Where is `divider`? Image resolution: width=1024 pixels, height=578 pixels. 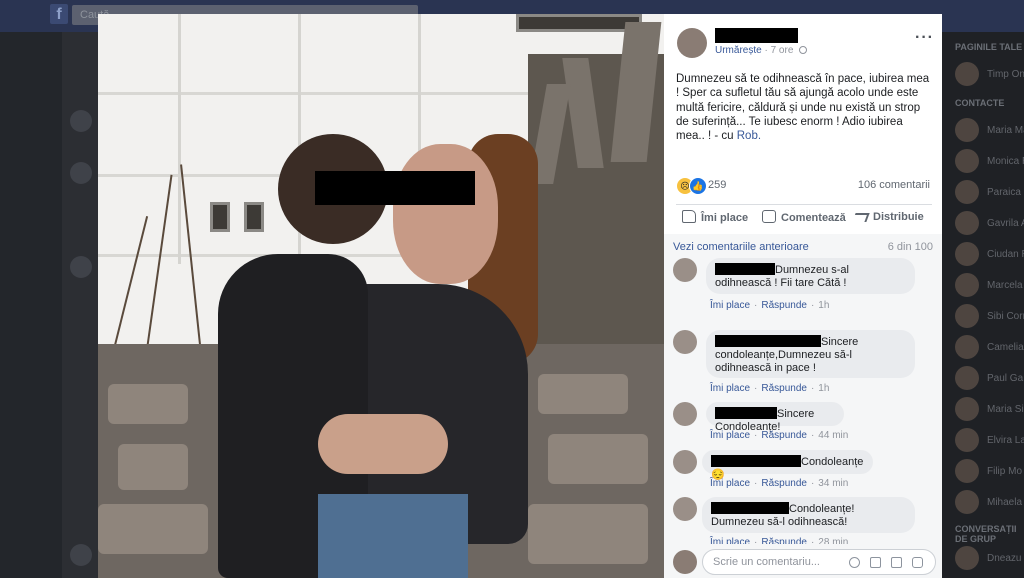
divider is located at coordinates (804, 204).